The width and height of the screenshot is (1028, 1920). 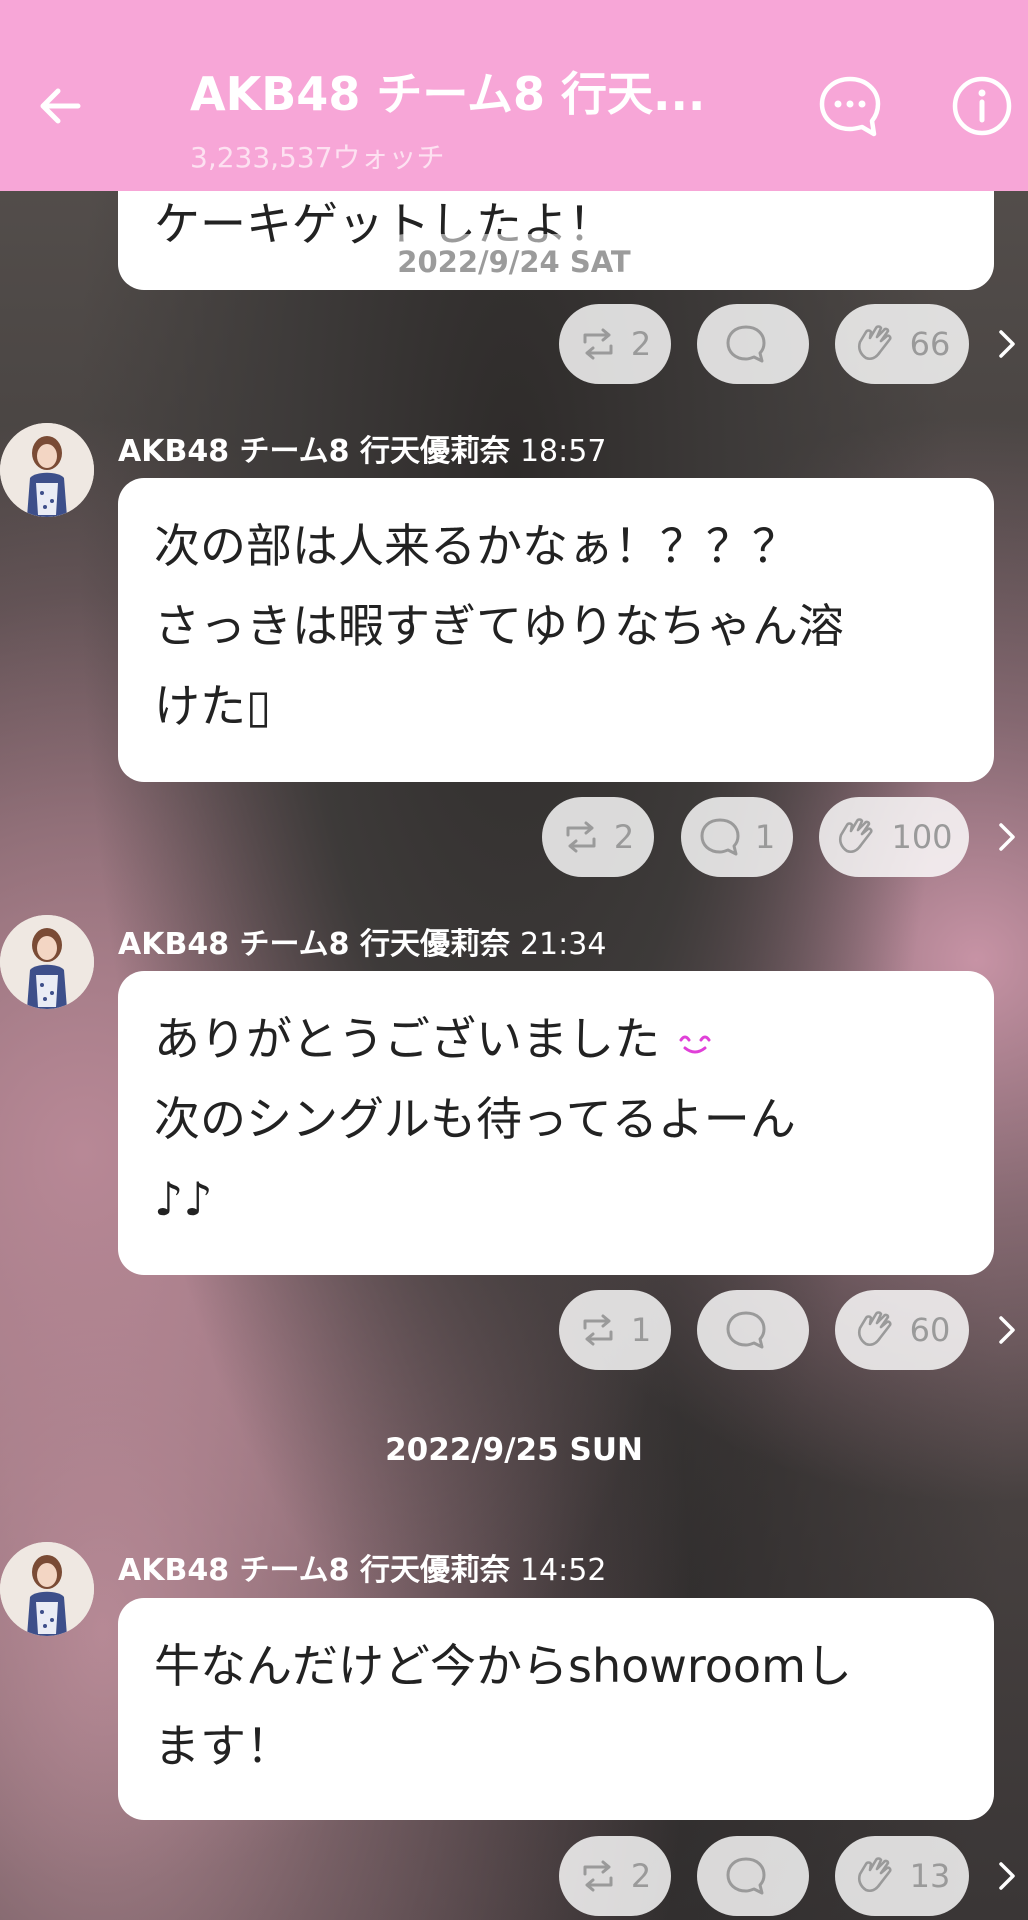 I want to click on message-bubble: ありがとうございました 次のシングルも待ってるよーん ♪♪, so click(x=556, y=1123).